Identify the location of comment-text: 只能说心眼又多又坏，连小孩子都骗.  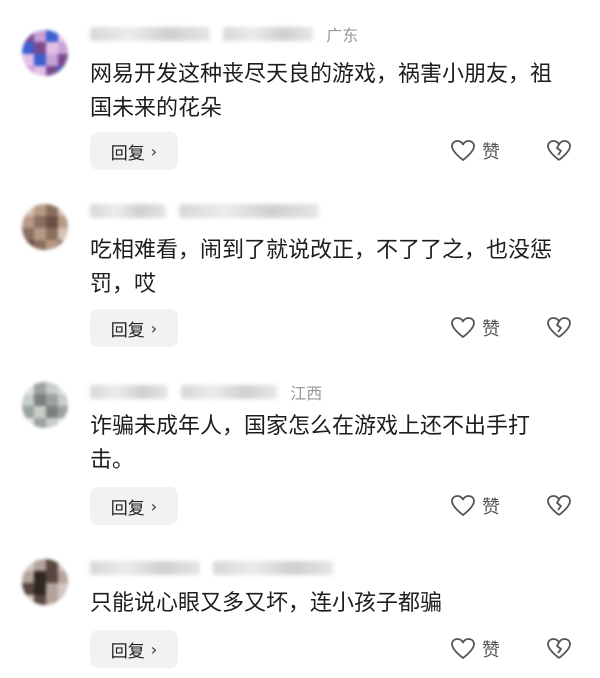
(266, 603).